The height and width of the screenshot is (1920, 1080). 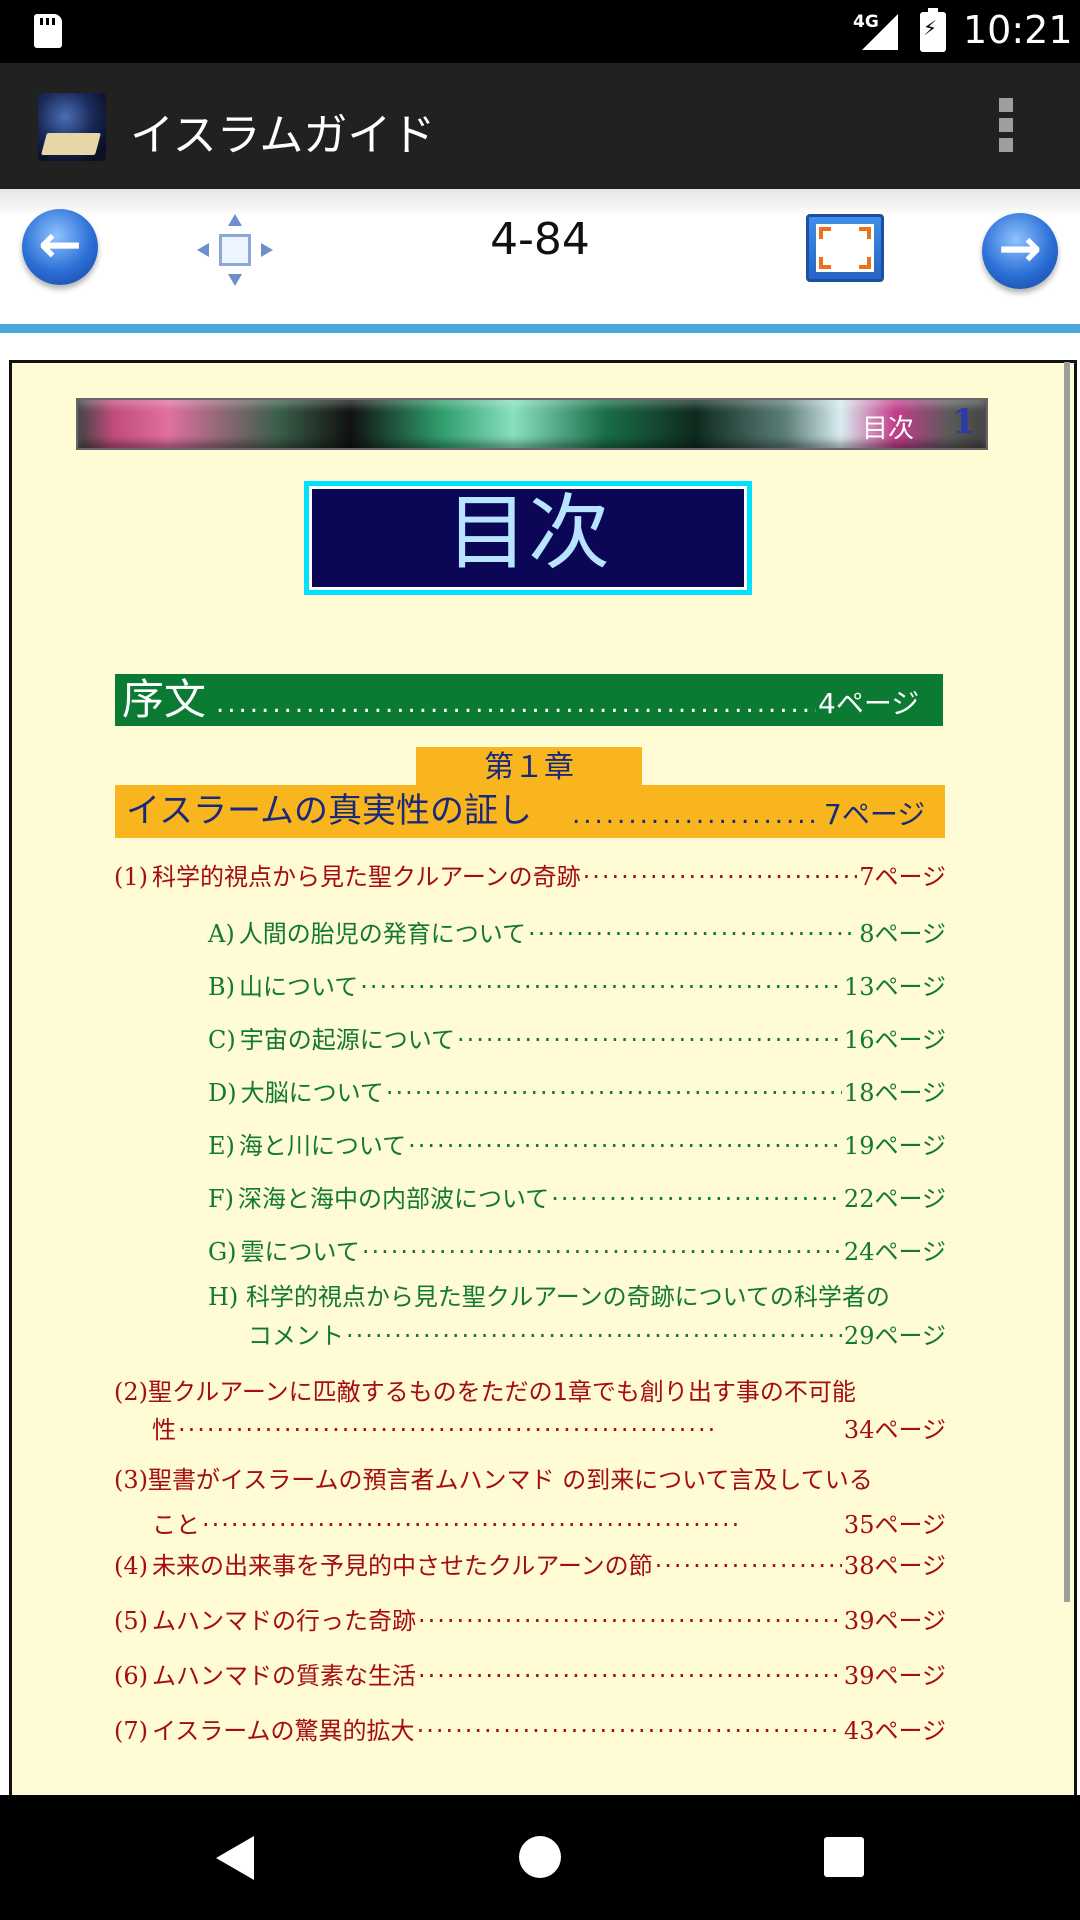 I want to click on page-title-box: 目次, so click(x=528, y=538).